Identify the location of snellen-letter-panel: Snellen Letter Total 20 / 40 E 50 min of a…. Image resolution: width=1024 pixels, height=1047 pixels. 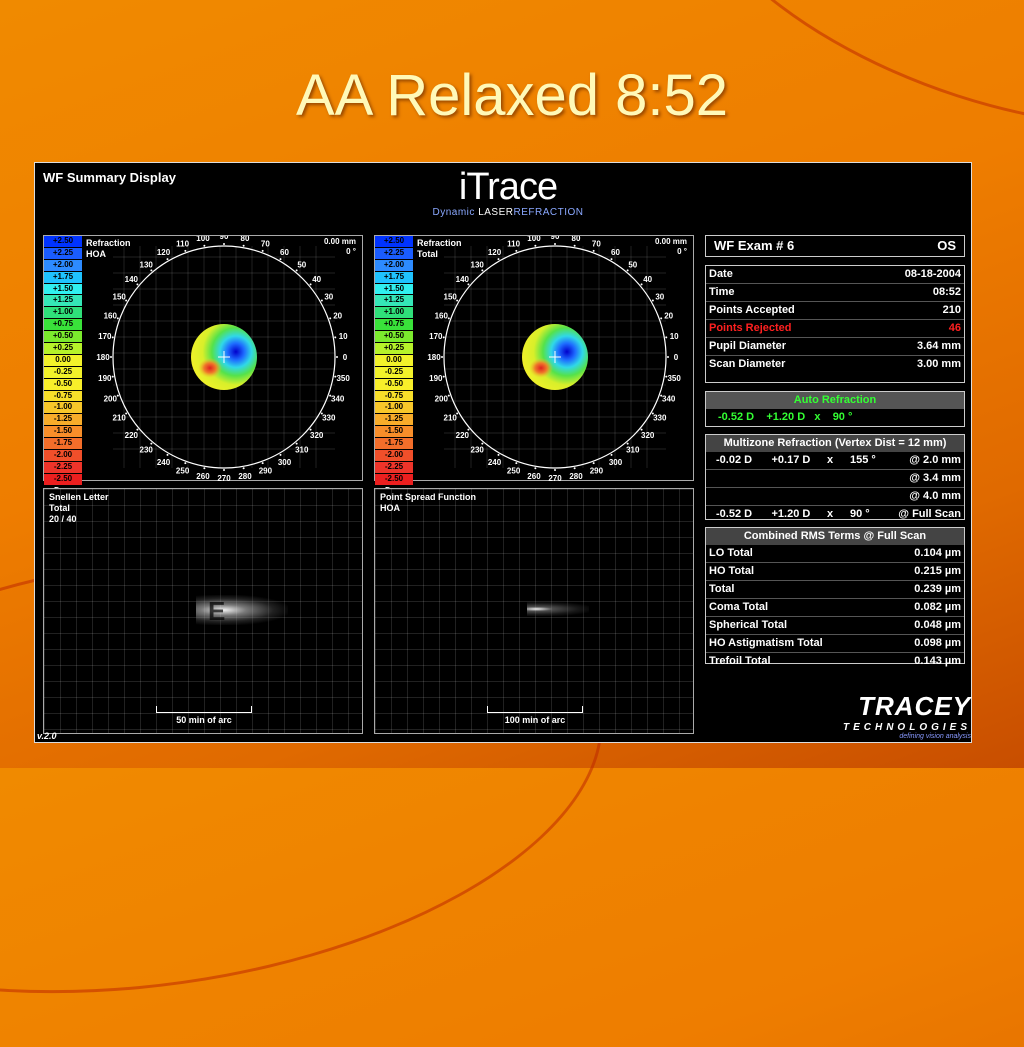
(203, 611).